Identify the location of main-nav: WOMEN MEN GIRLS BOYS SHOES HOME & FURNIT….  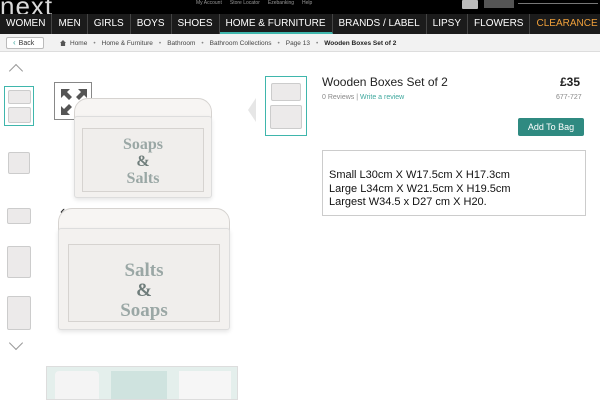
(300, 24).